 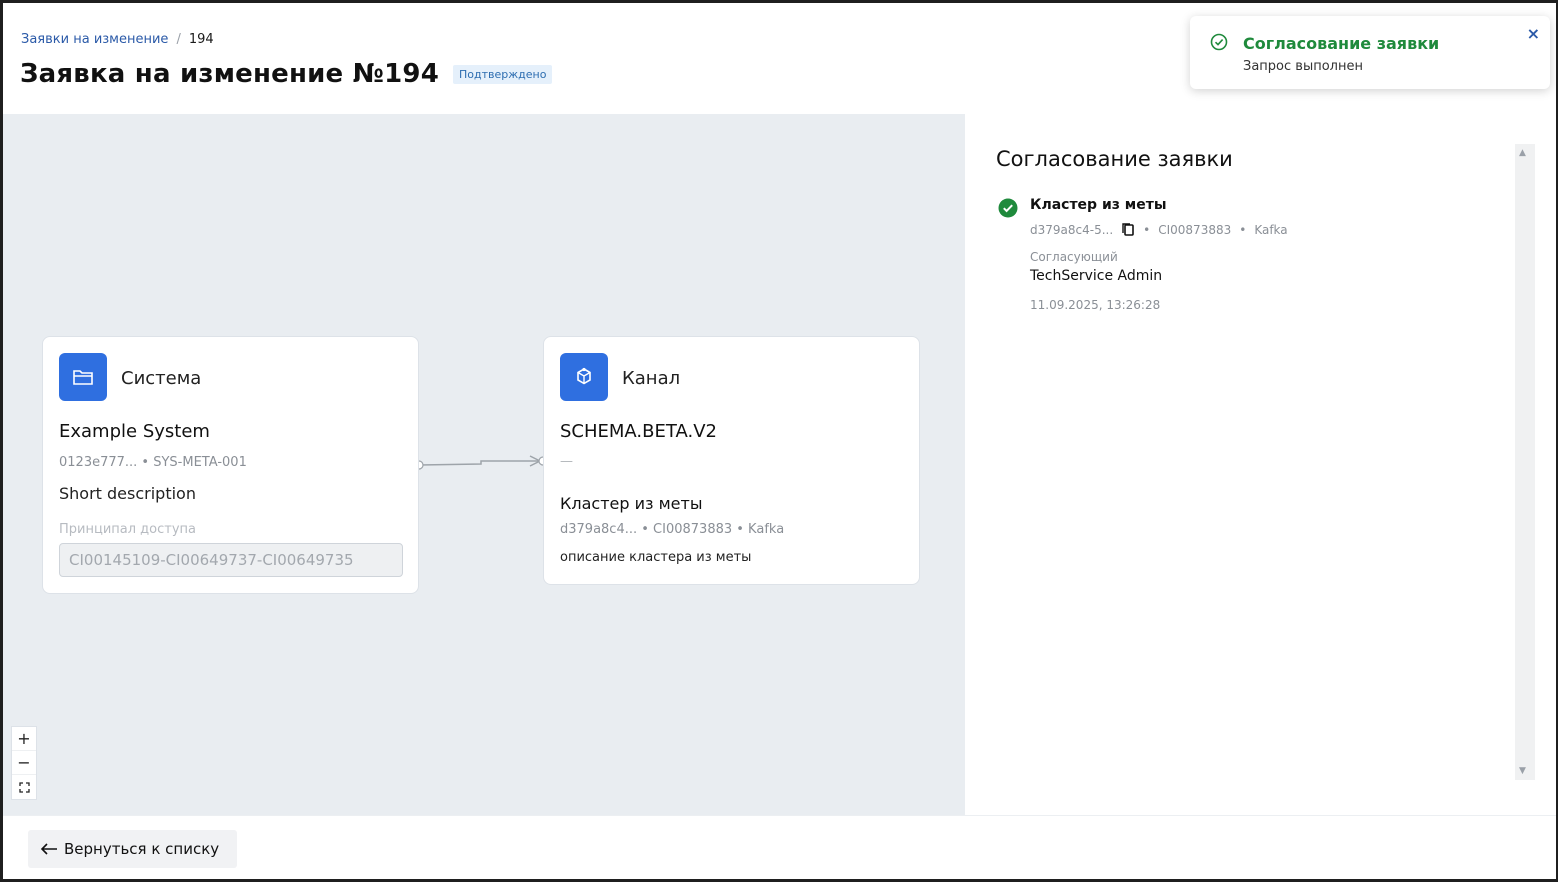 I want to click on breadcrumb: Заявки на изменение / 194, so click(x=117, y=39).